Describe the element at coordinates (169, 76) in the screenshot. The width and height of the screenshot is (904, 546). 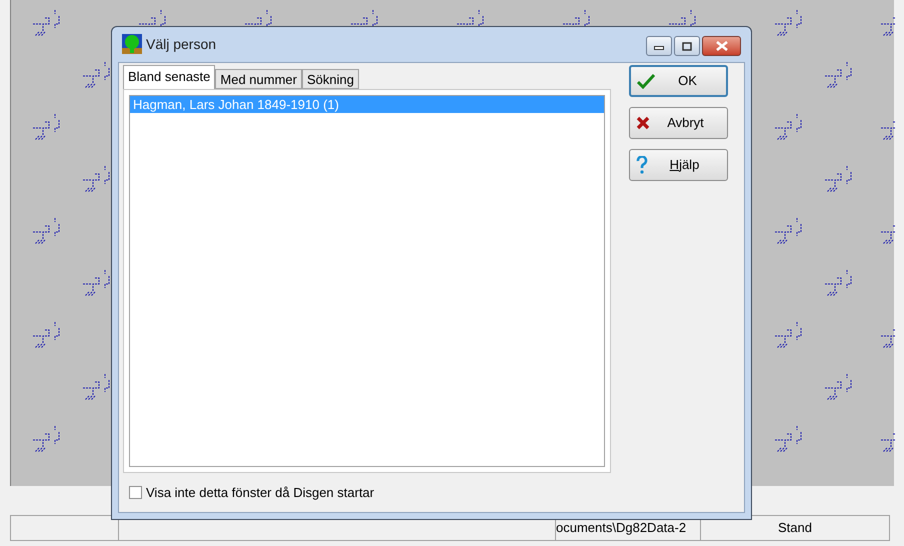
I see `tab: Bland senaste` at that location.